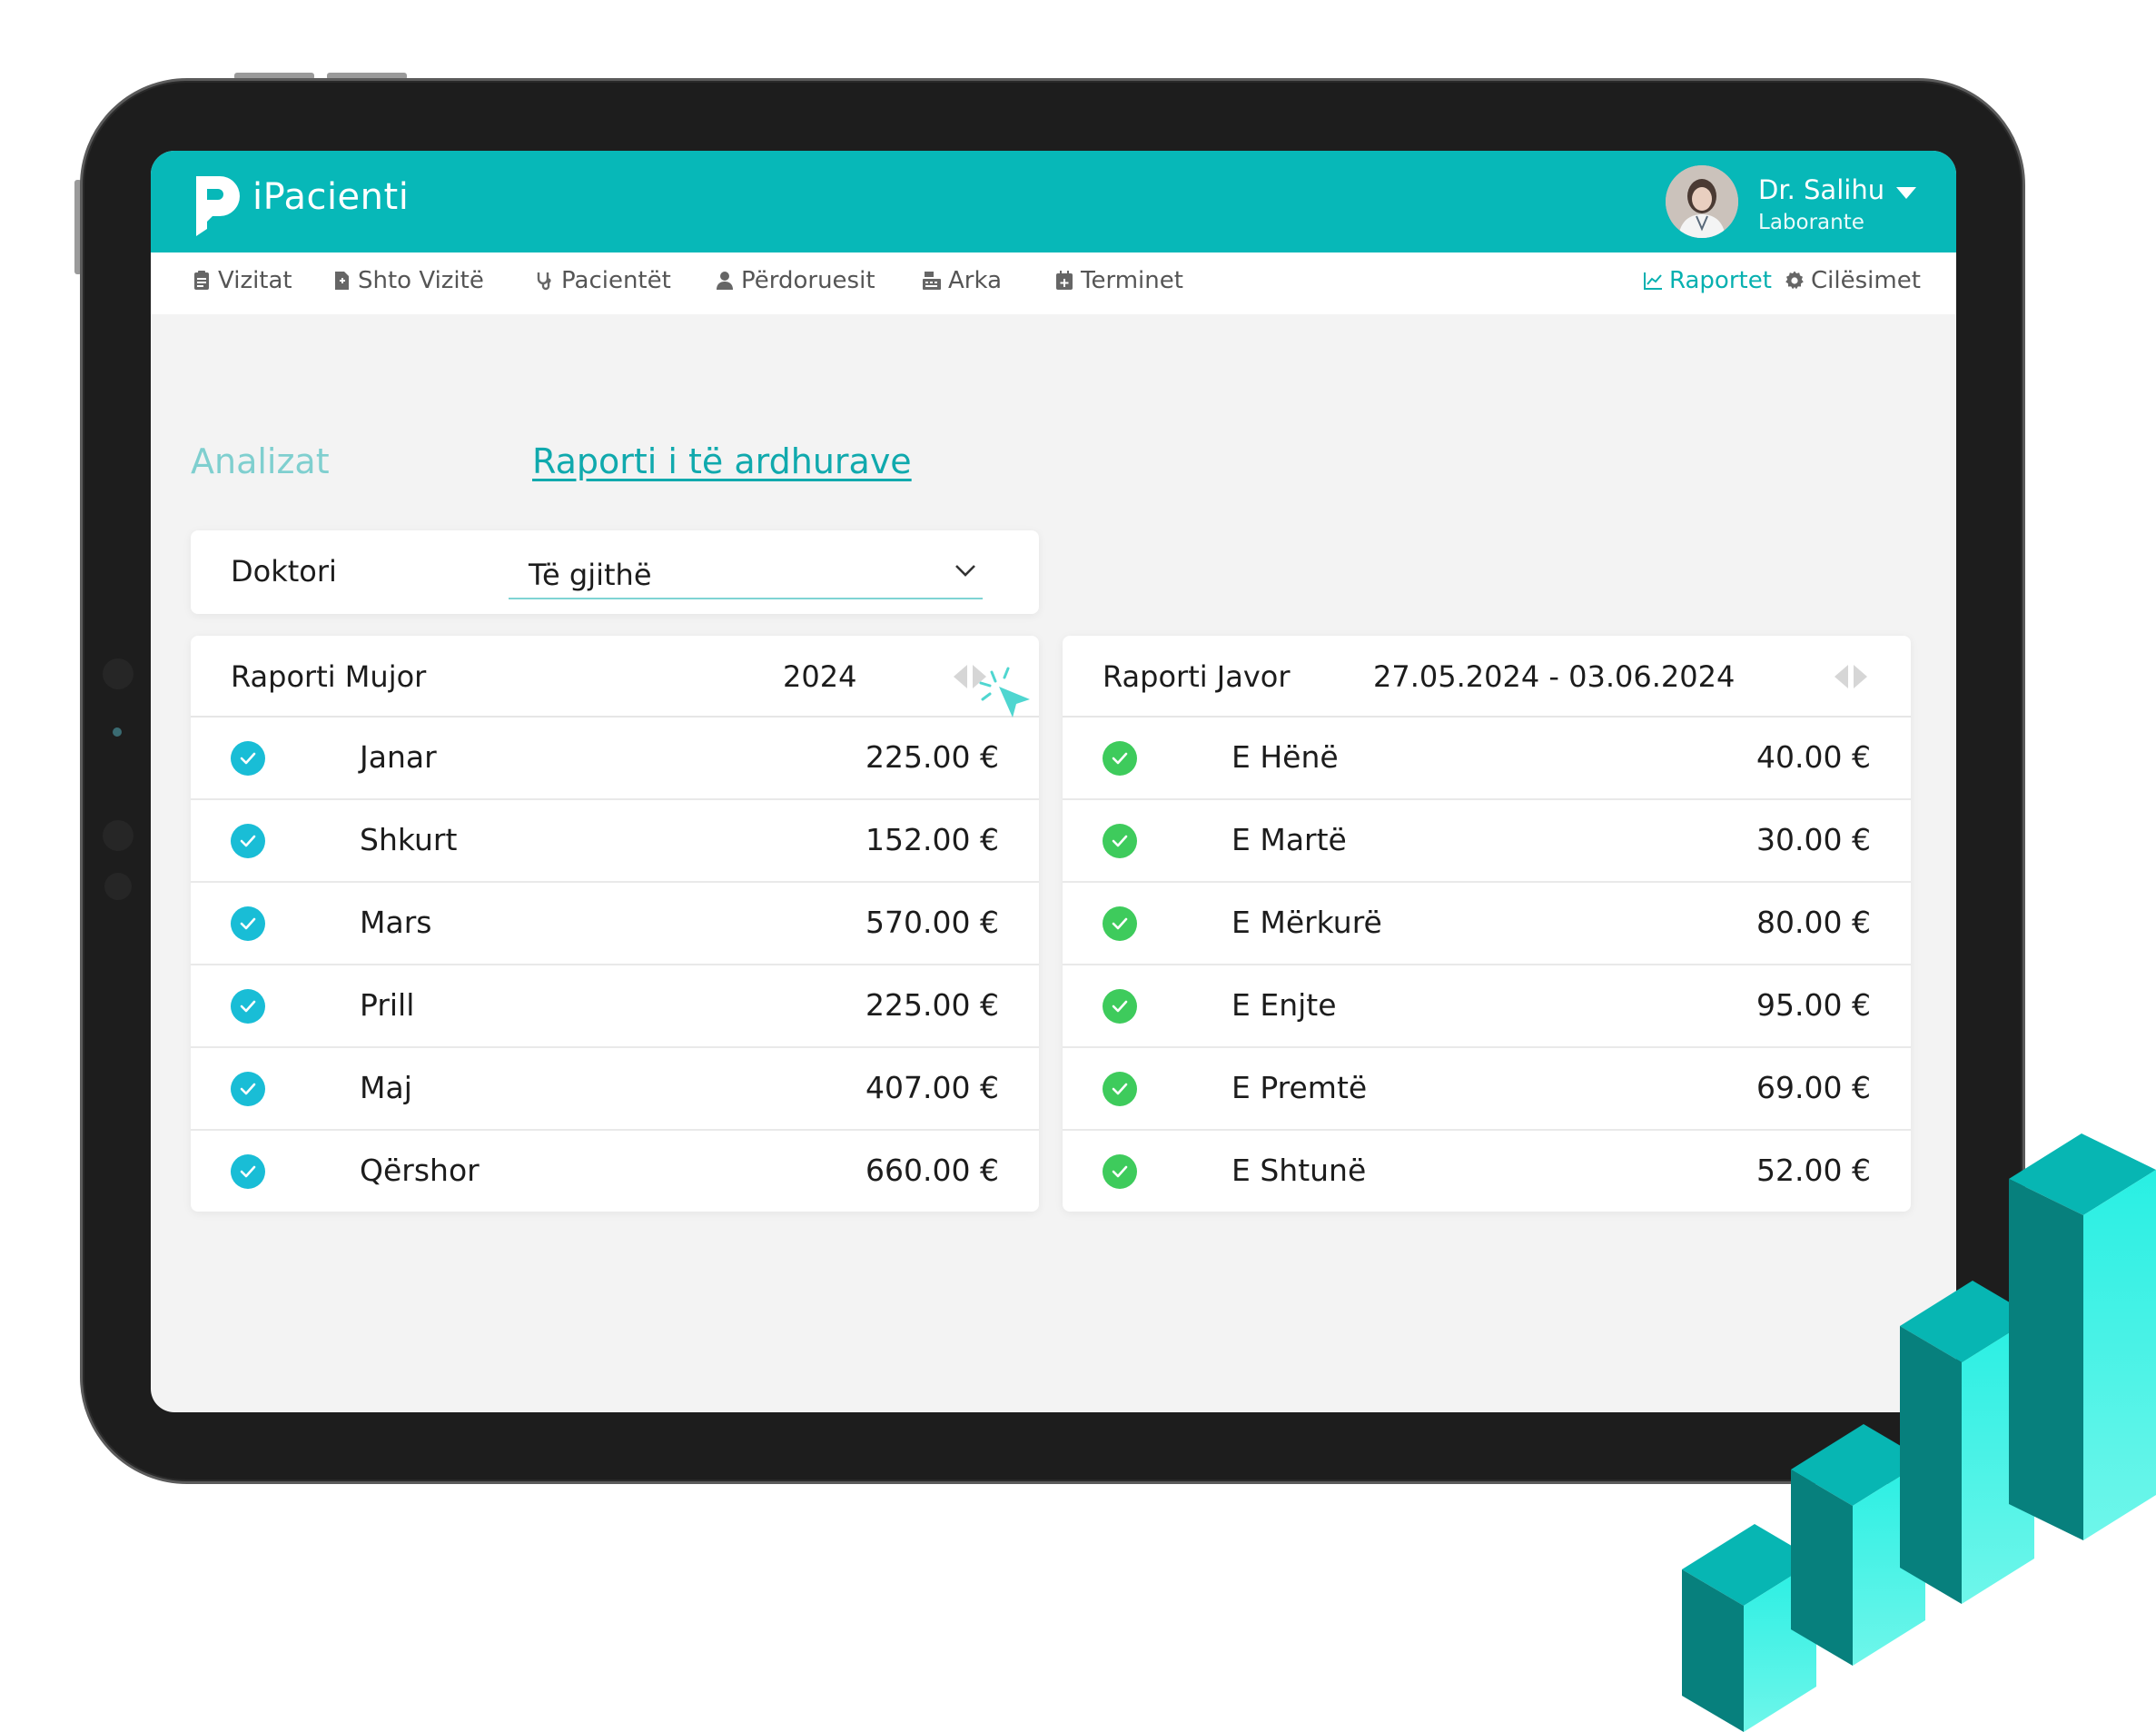  I want to click on weekly-report-arrows, so click(1851, 676).